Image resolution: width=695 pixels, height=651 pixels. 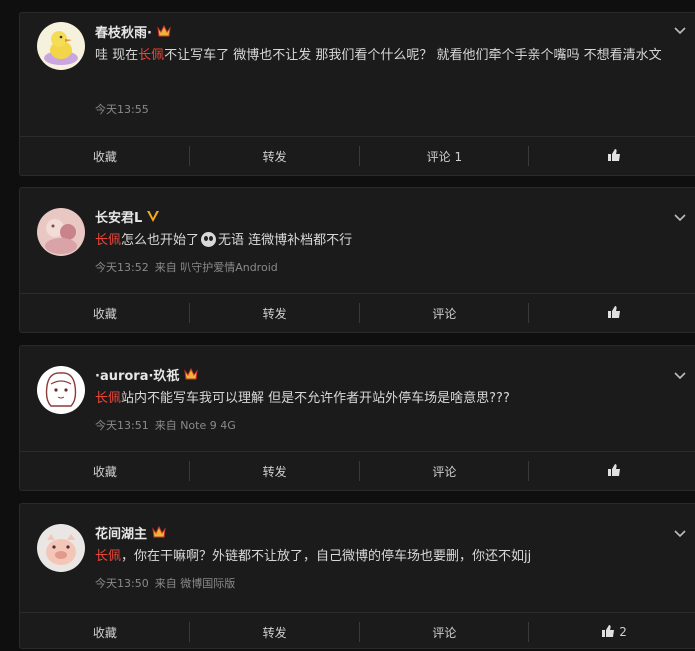 I want to click on username-row: ·aurora·玖祇, so click(x=147, y=374).